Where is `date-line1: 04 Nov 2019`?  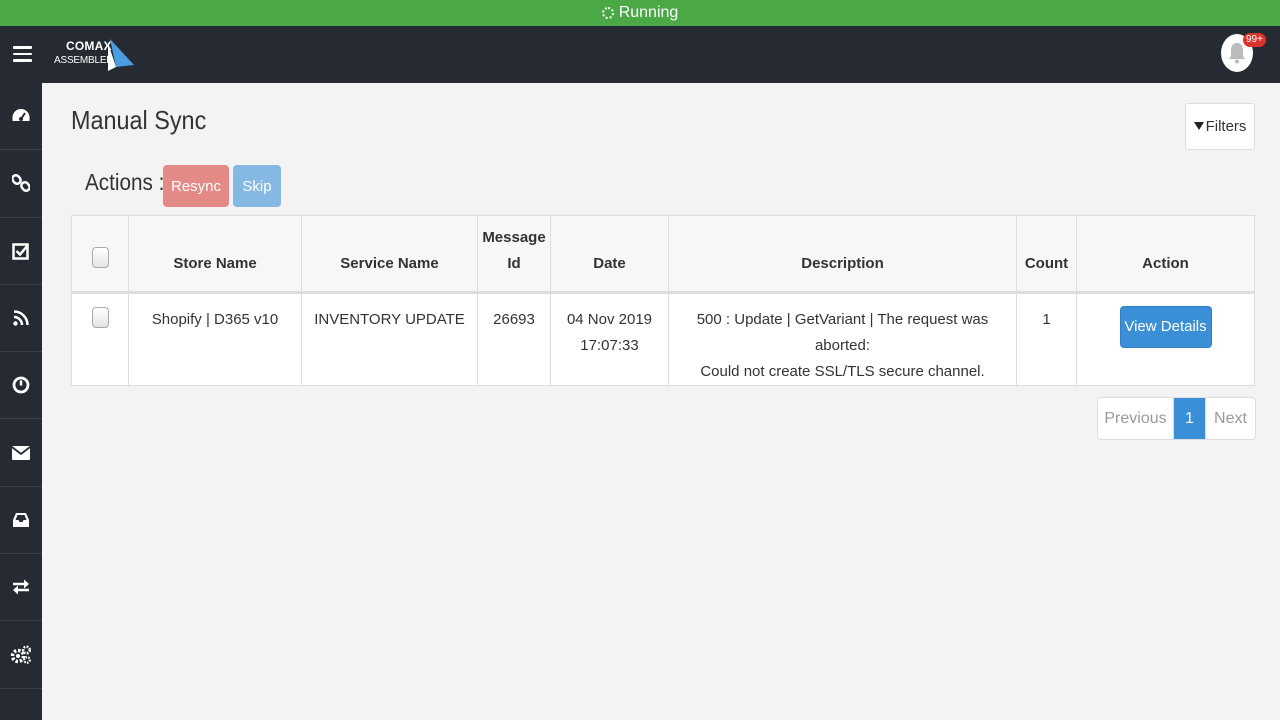 date-line1: 04 Nov 2019 is located at coordinates (609, 319).